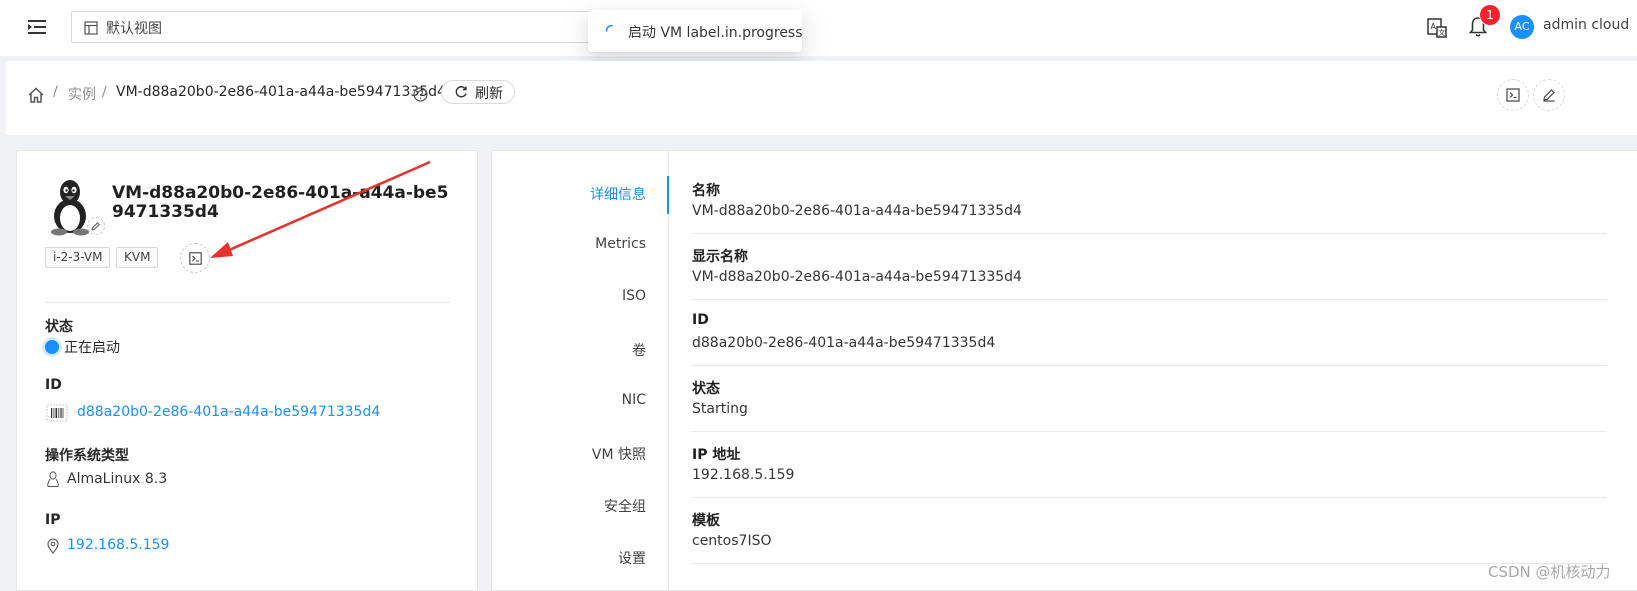 The width and height of the screenshot is (1637, 591). I want to click on home-icon, so click(36, 95).